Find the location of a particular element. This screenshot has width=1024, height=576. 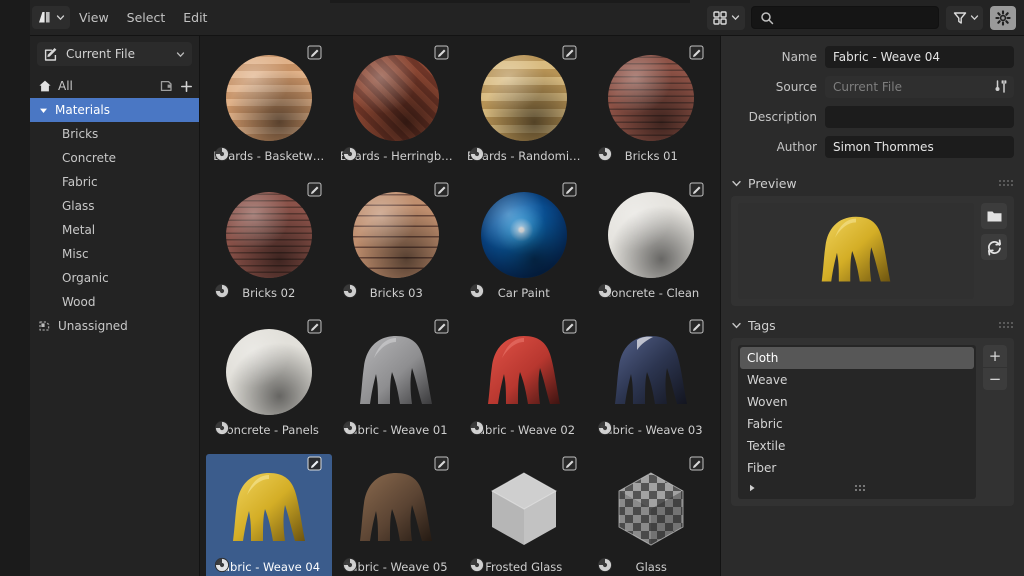

tags-list-footer is located at coordinates (857, 488).